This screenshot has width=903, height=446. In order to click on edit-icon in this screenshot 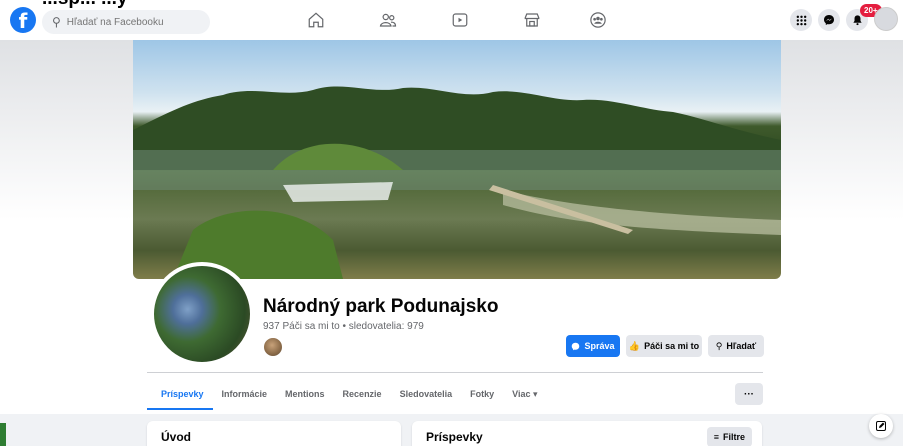, I will do `click(881, 426)`.